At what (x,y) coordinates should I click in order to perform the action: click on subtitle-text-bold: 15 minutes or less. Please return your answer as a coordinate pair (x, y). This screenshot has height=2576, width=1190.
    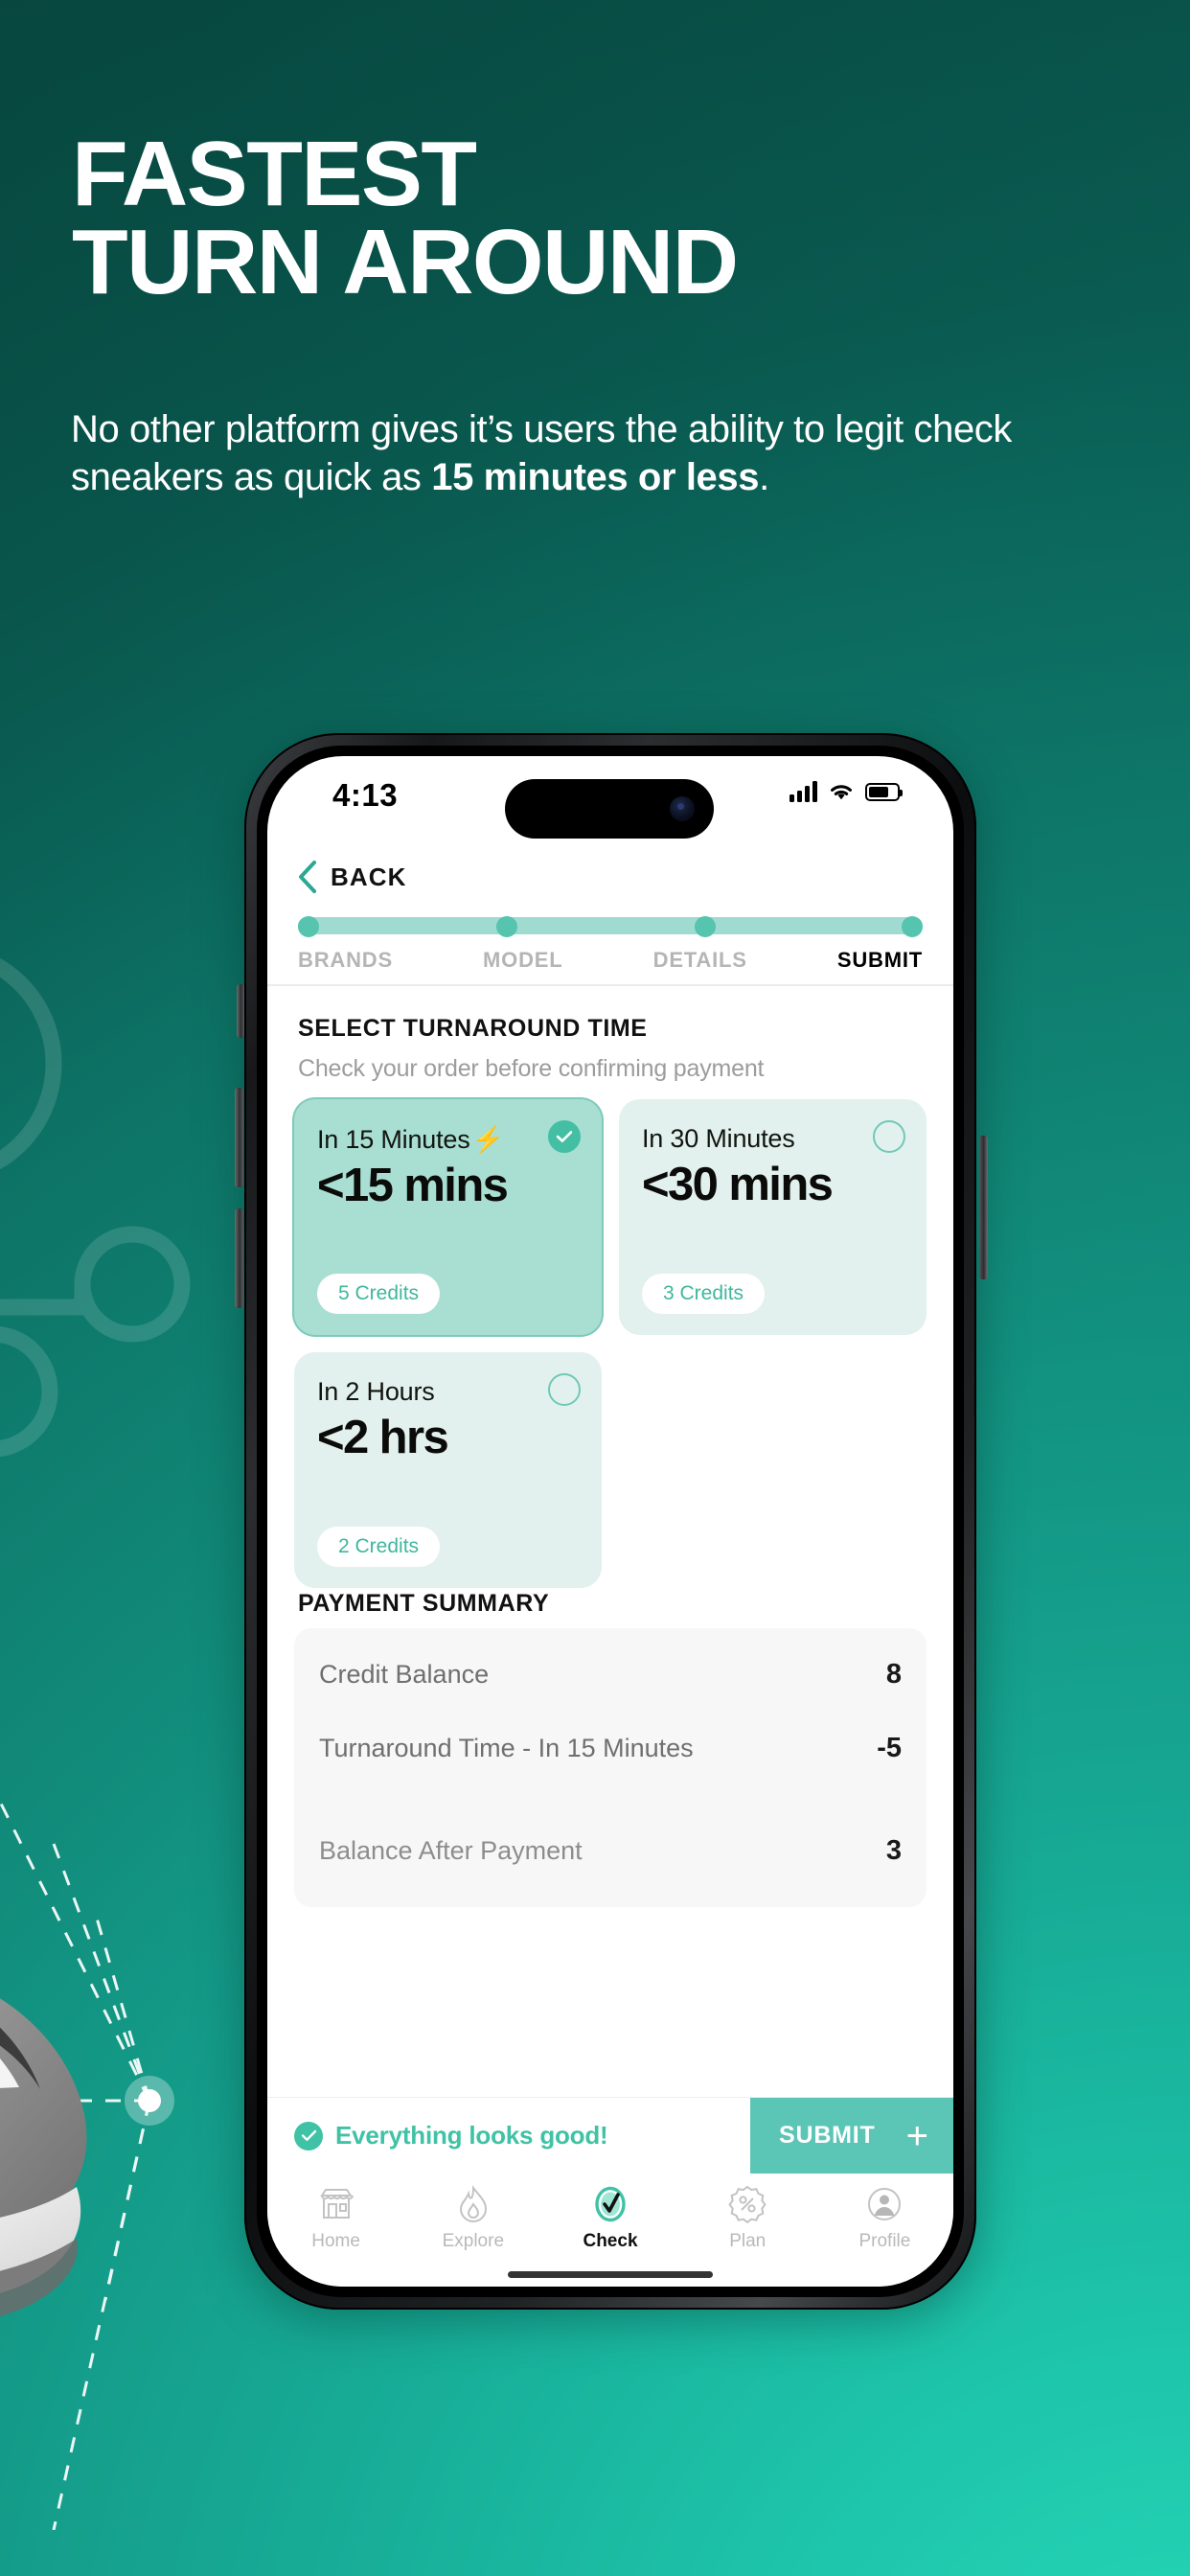
    Looking at the image, I should click on (595, 476).